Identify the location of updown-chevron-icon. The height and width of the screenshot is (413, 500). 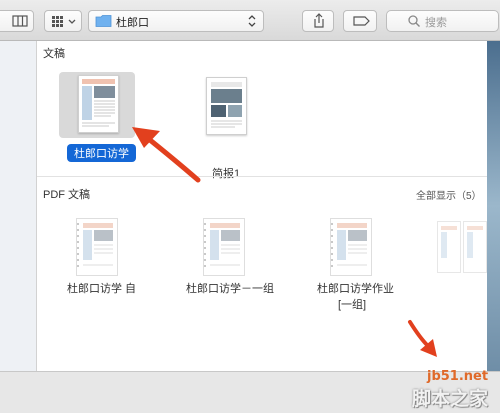
(252, 21).